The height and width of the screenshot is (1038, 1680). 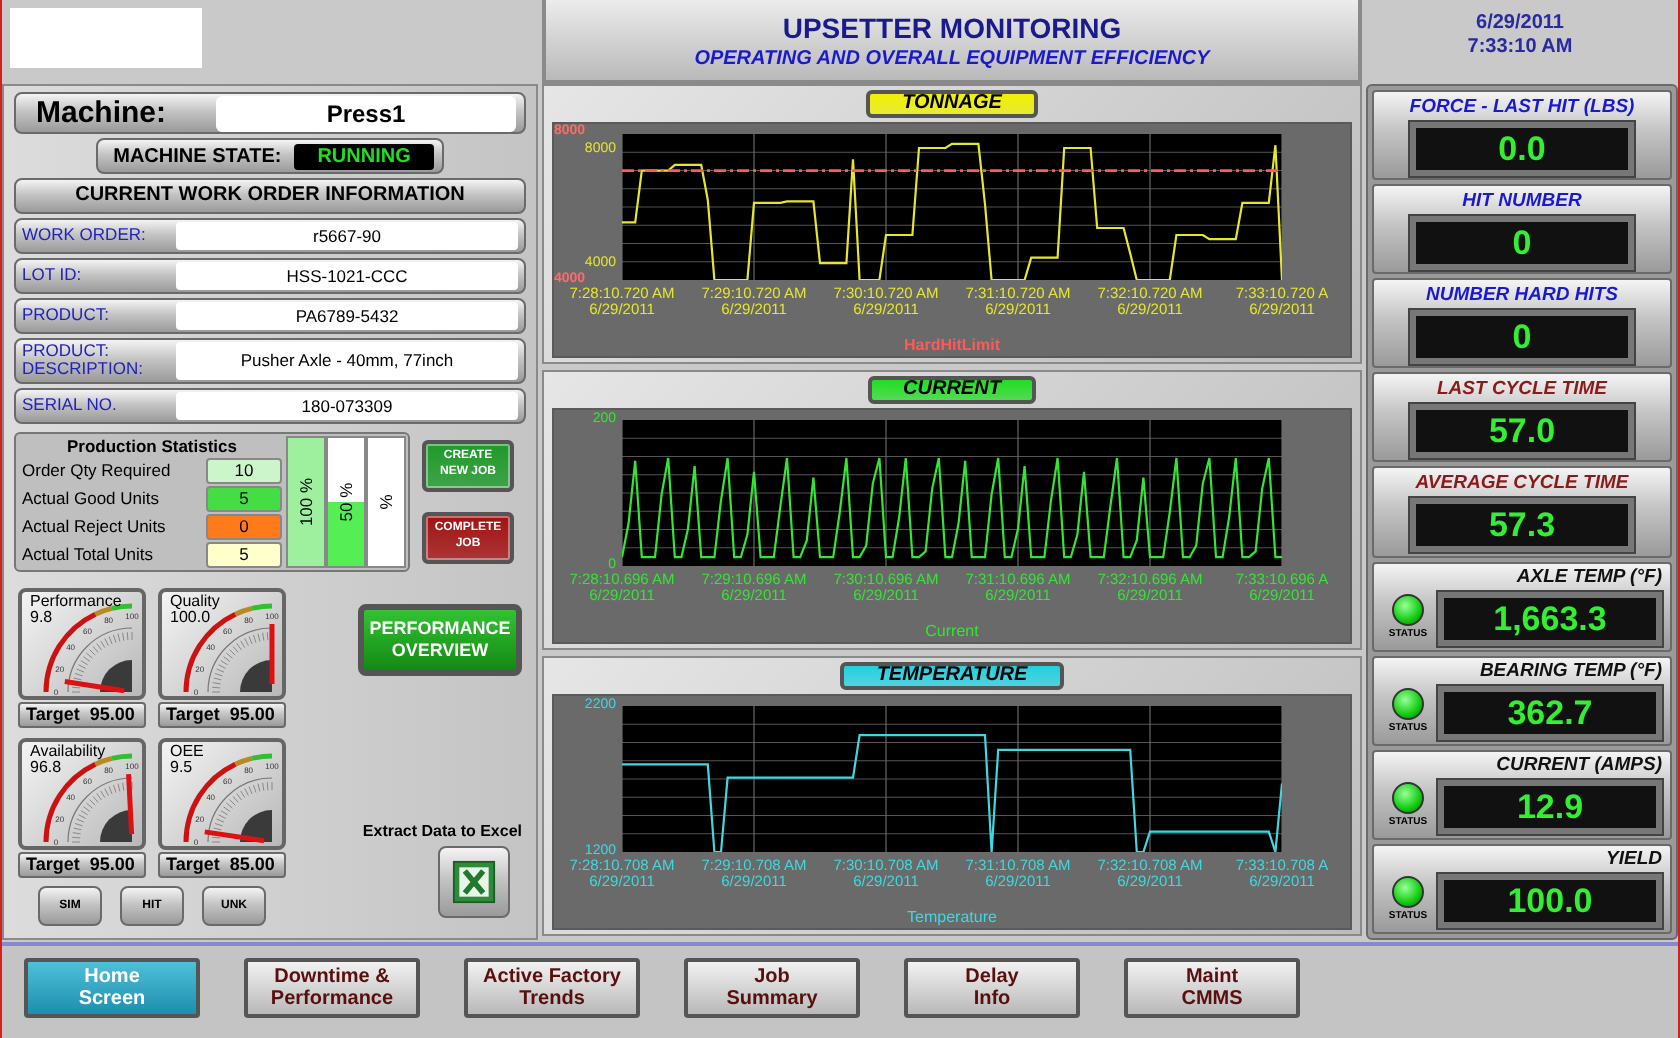 I want to click on field-value: PA6789-5432, so click(x=347, y=316).